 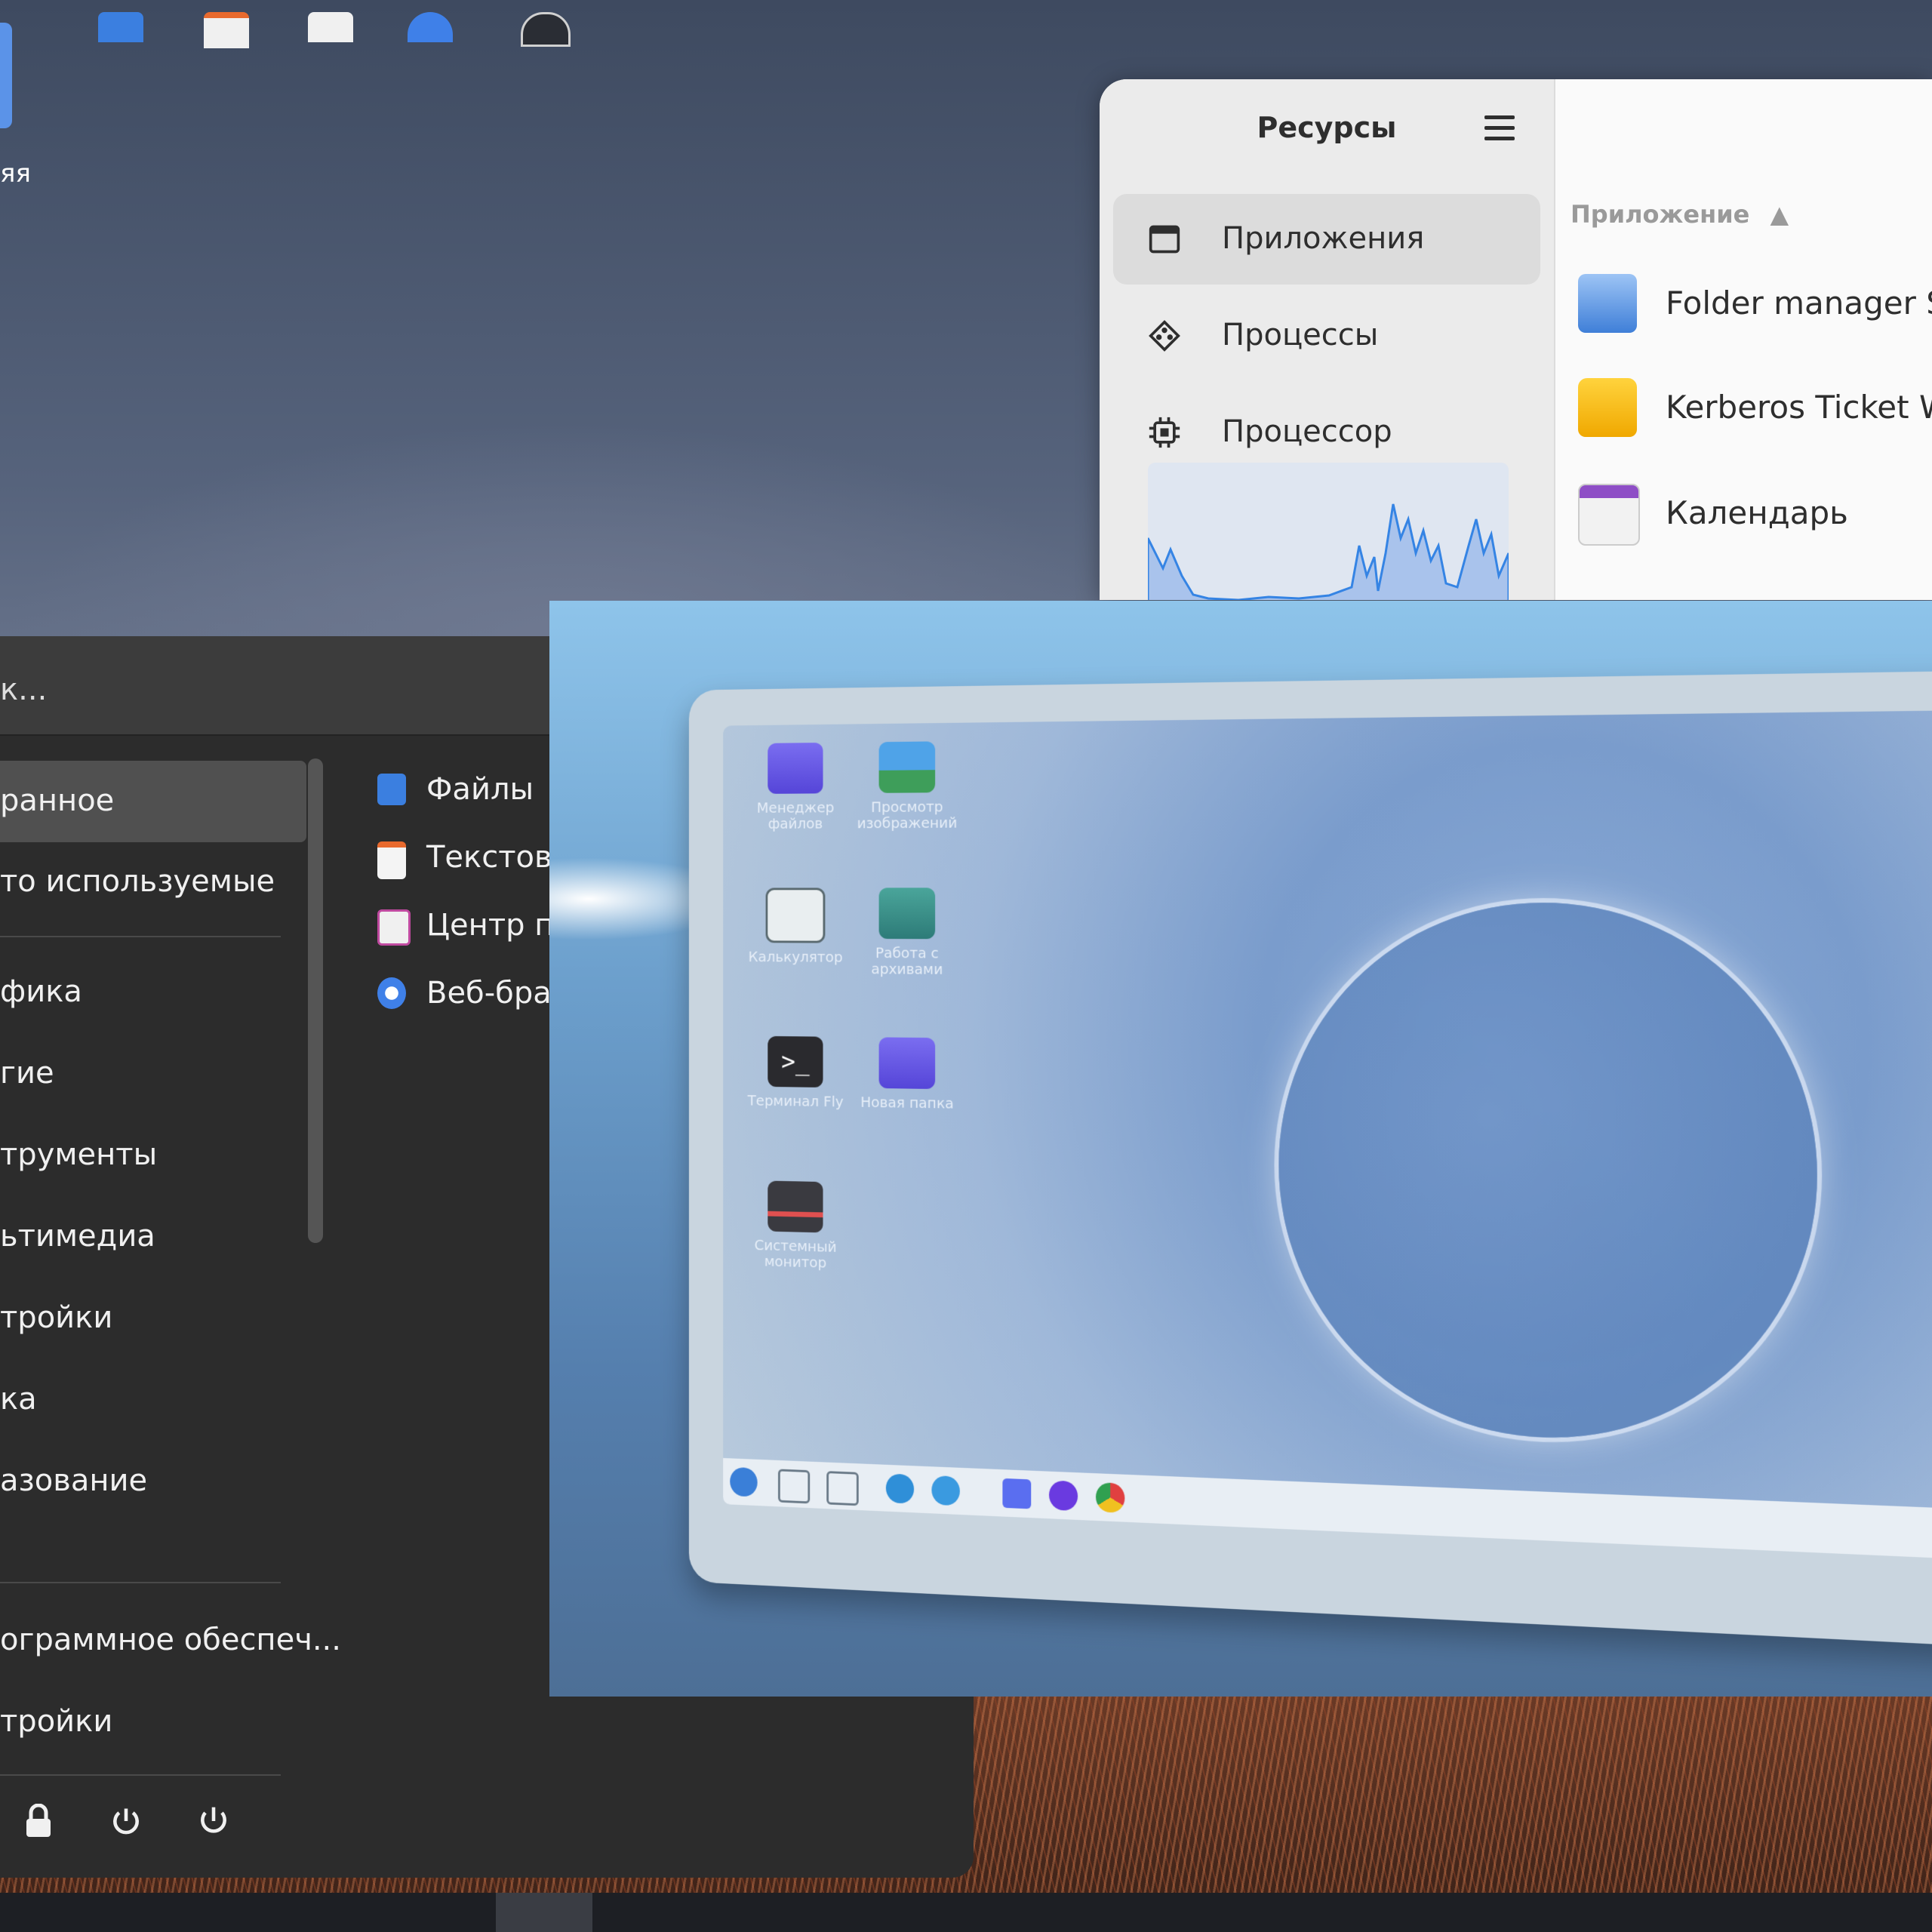 I want to click on planet-illustration, so click(x=1547, y=1175).